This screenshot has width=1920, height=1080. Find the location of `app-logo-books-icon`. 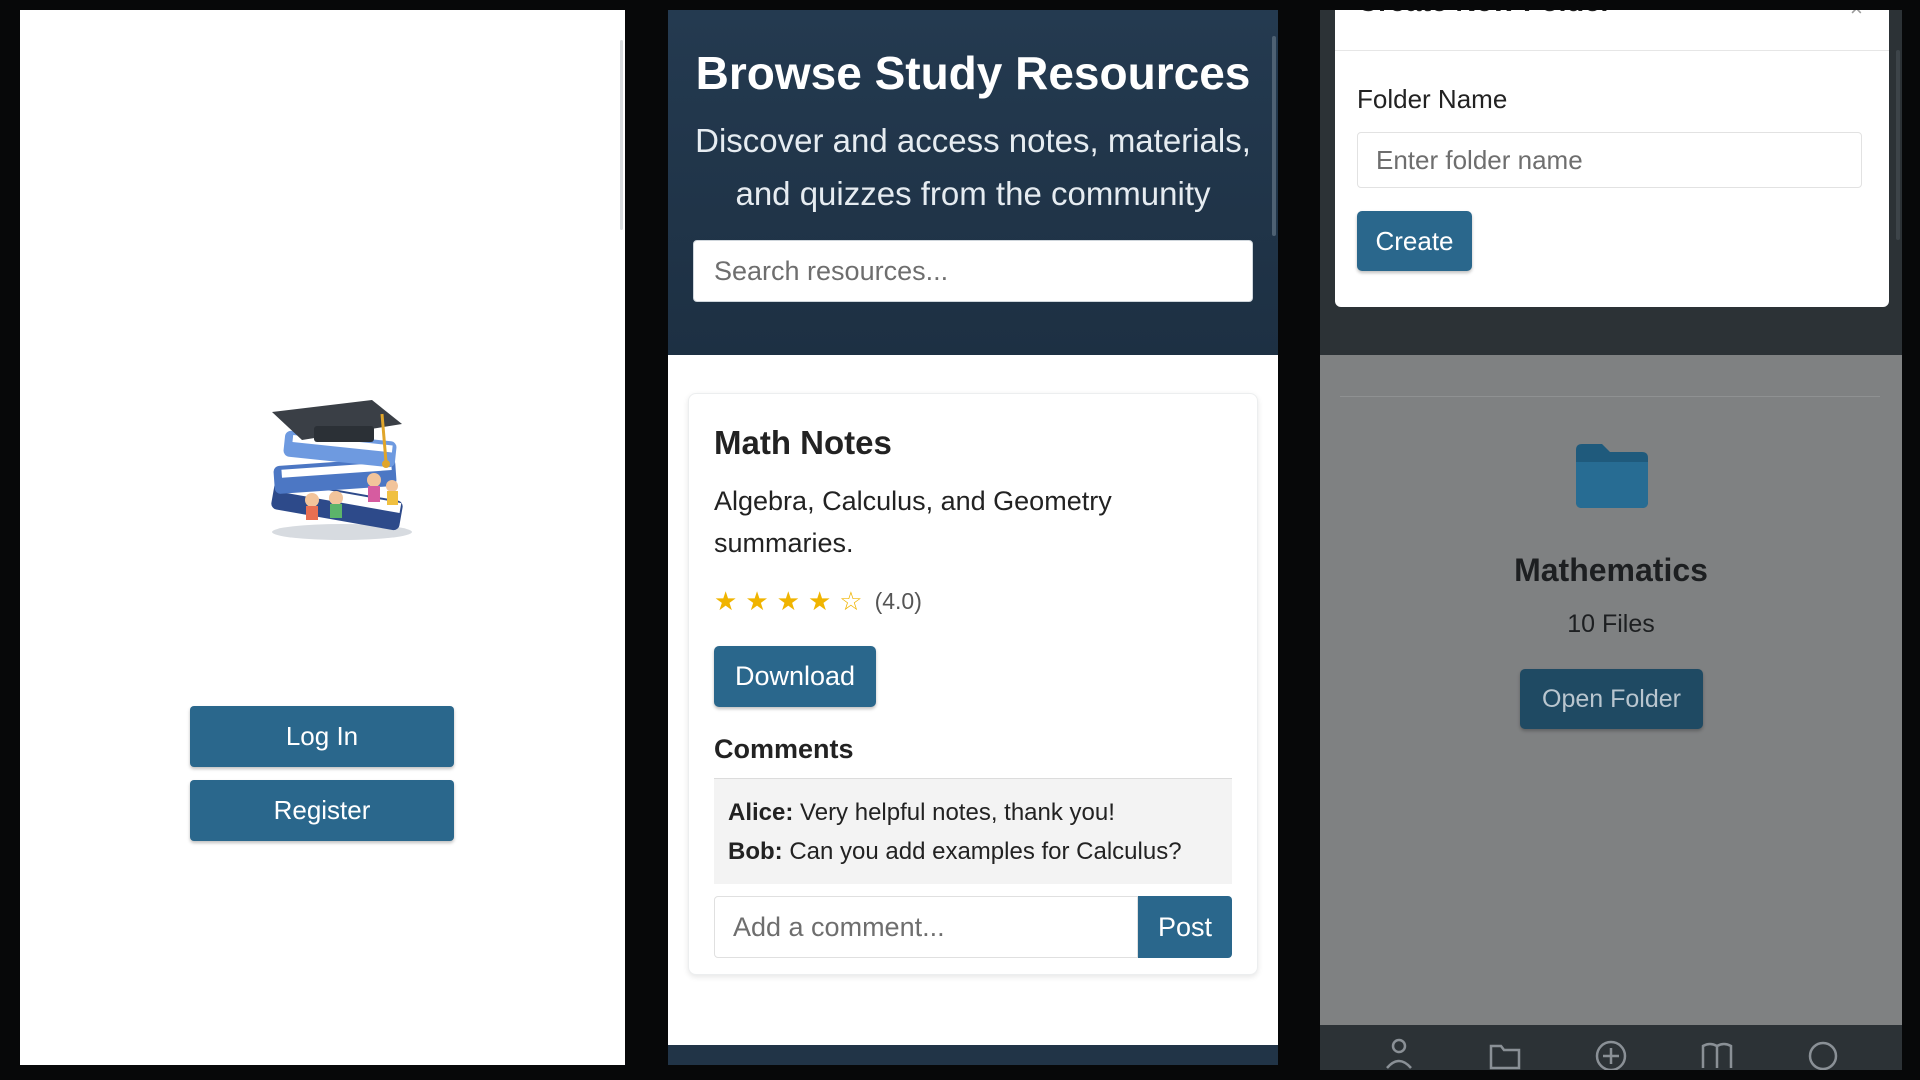

app-logo-books-icon is located at coordinates (341, 470).